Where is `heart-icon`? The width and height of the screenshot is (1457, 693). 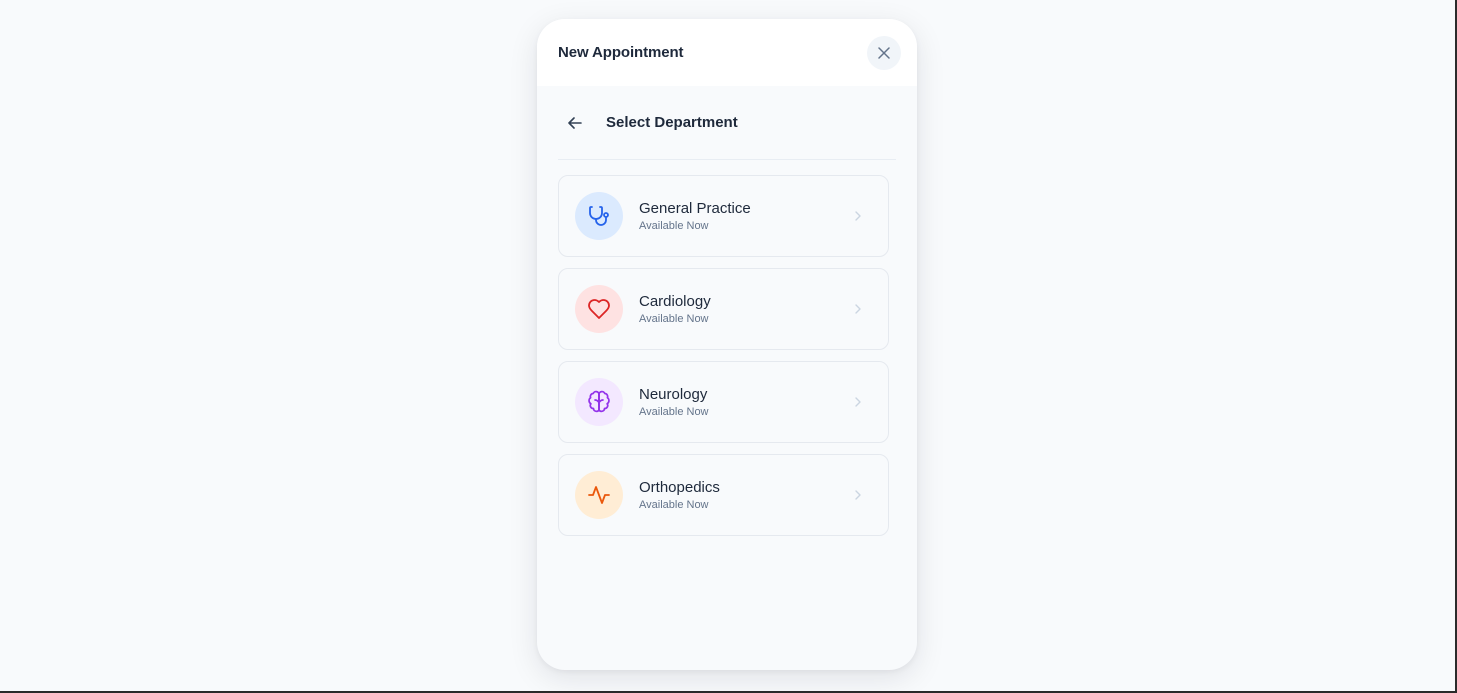 heart-icon is located at coordinates (599, 309).